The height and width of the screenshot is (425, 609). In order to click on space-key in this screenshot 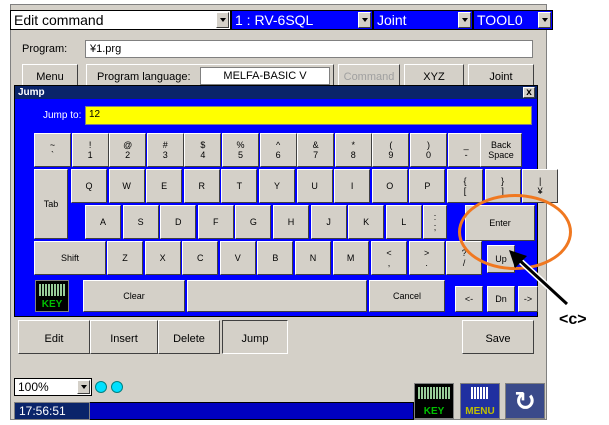, I will do `click(277, 296)`.